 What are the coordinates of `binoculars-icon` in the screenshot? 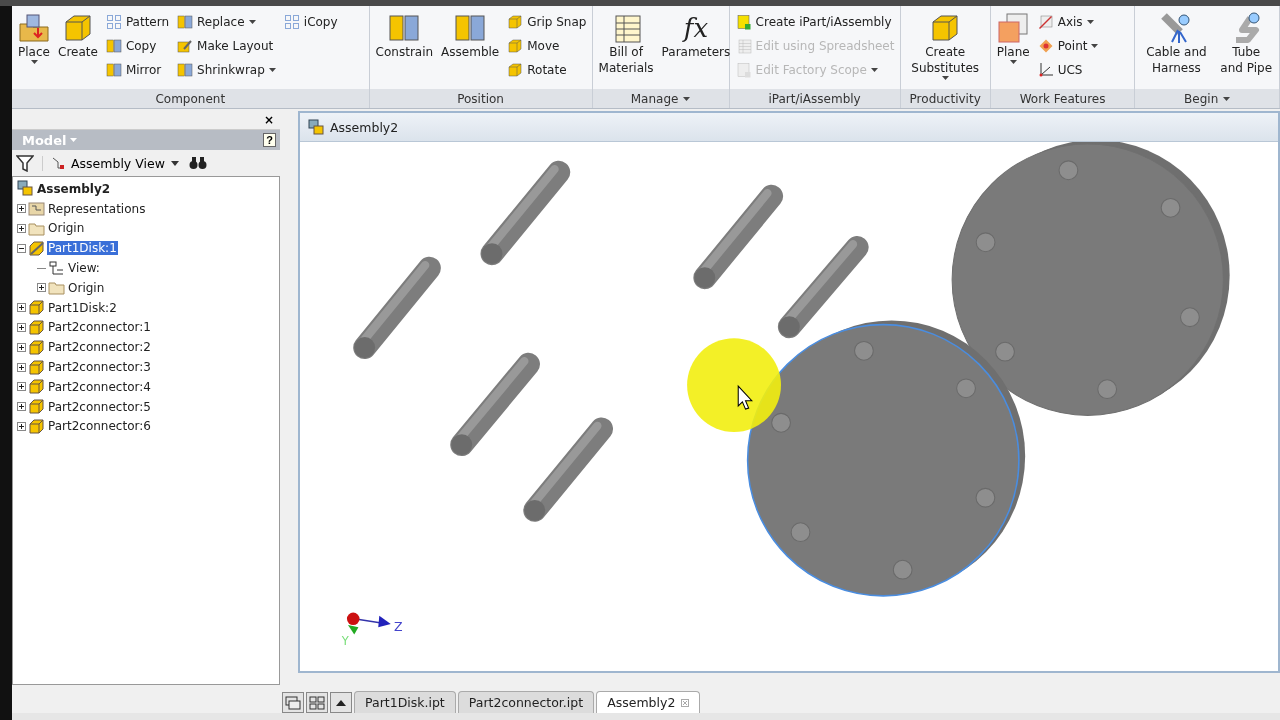 It's located at (197, 163).